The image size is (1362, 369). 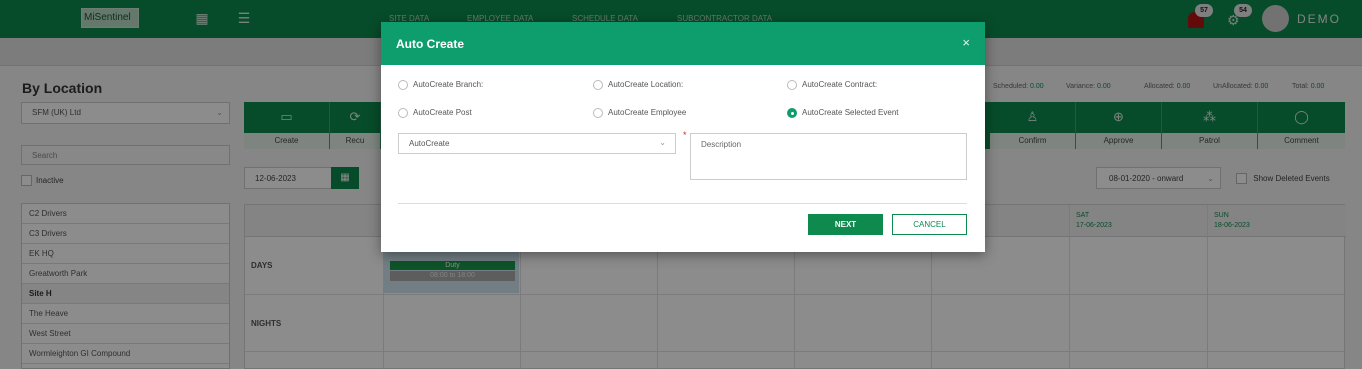 What do you see at coordinates (430, 44) in the screenshot?
I see `dialog-title: Auto Create` at bounding box center [430, 44].